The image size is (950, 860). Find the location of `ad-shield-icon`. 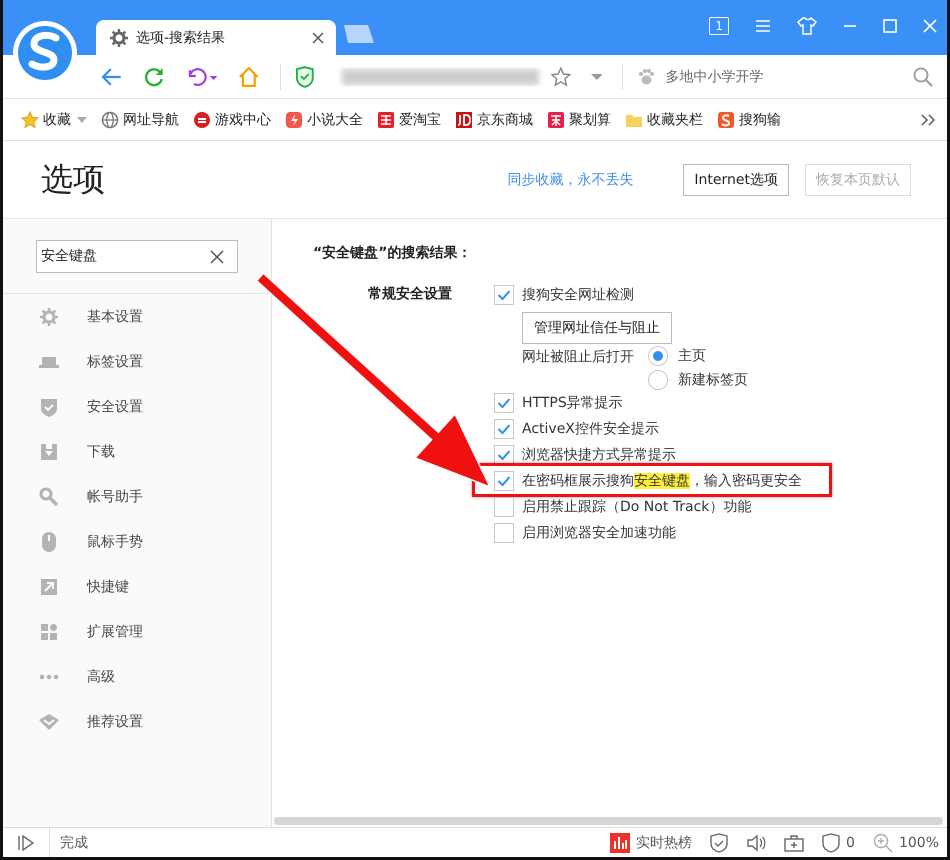

ad-shield-icon is located at coordinates (831, 842).